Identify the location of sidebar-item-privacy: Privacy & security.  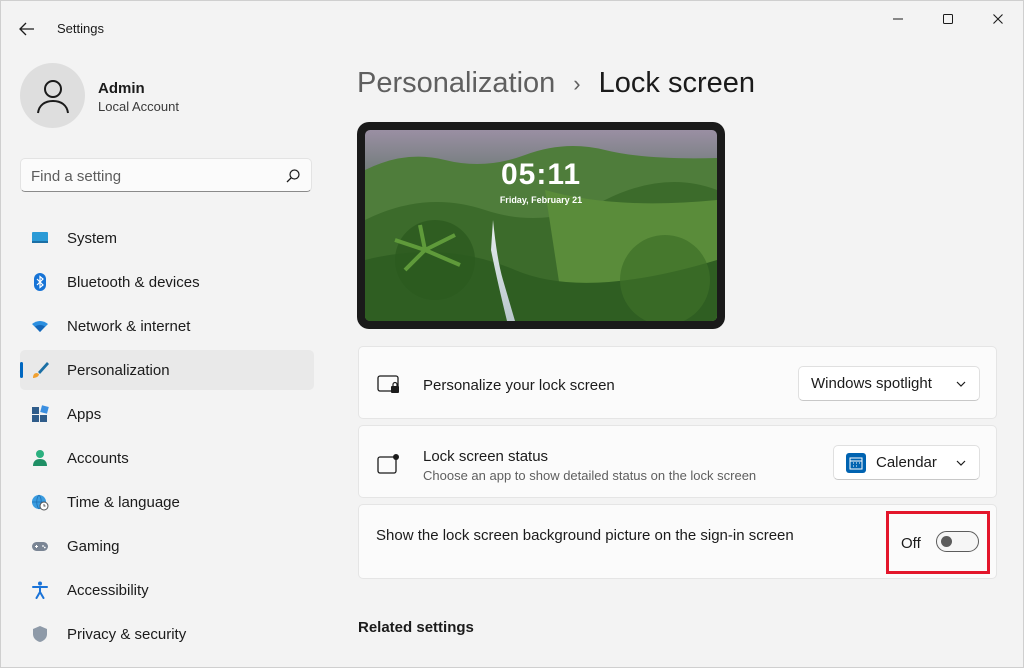
(167, 634).